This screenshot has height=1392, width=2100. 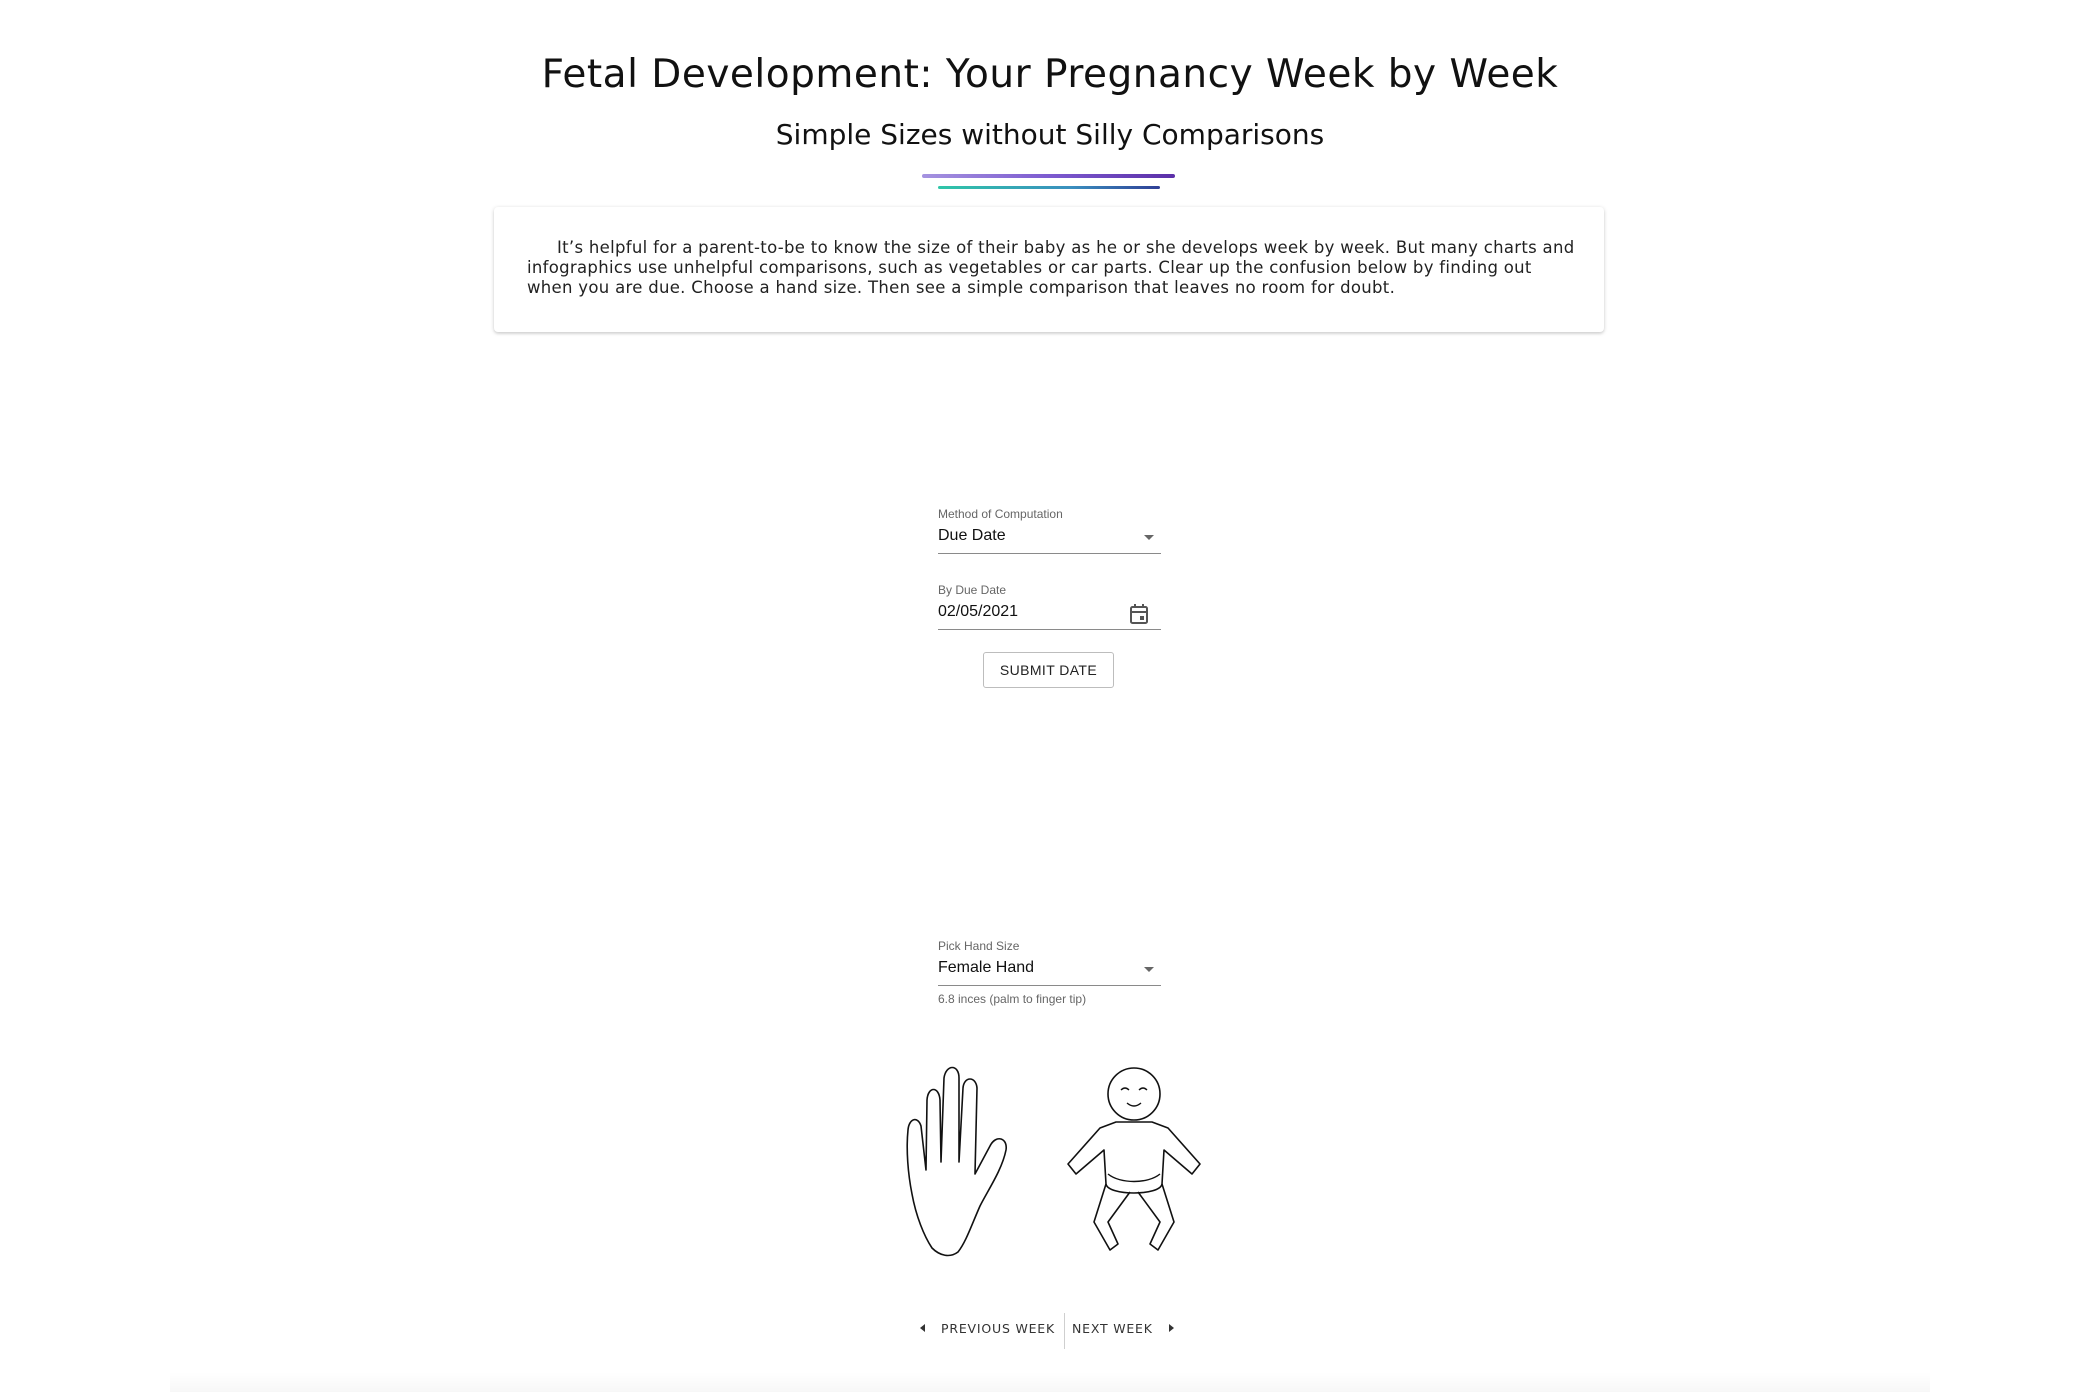 I want to click on due-date-label: By Due Date, so click(x=972, y=590).